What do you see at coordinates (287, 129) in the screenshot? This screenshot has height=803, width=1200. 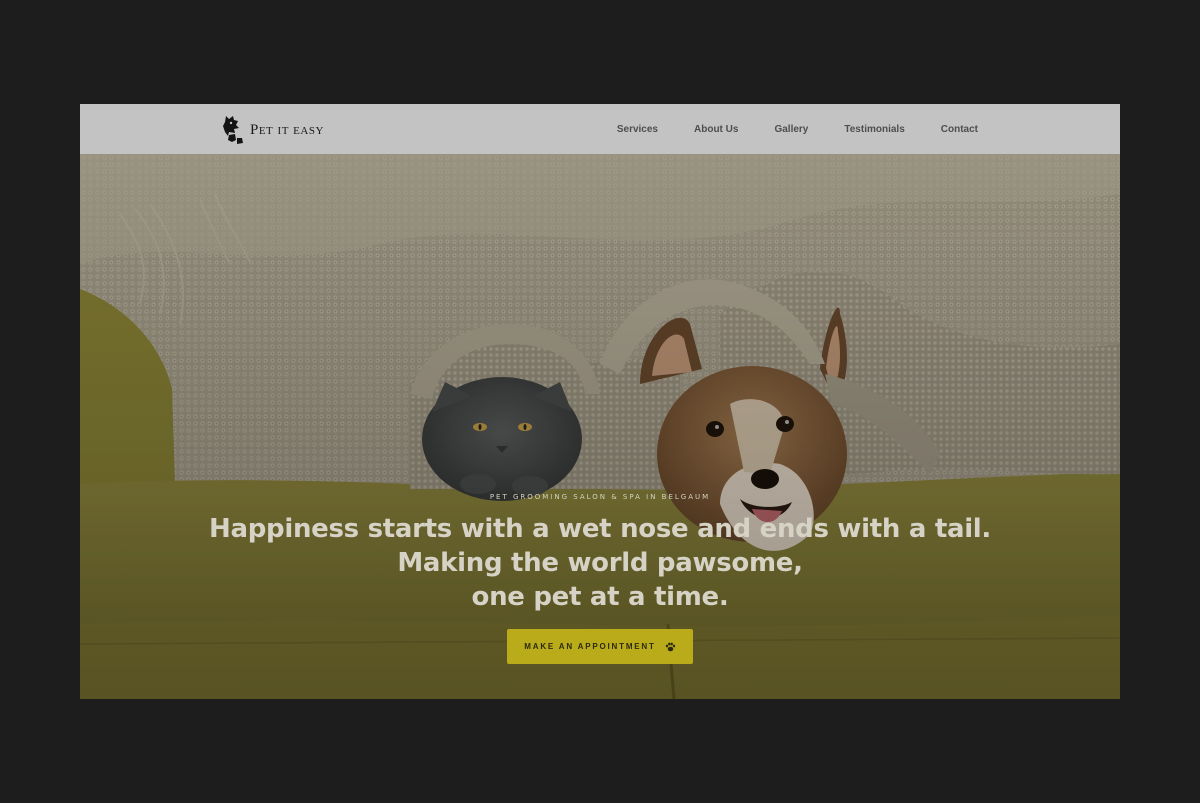 I see `brand-name: Pet it easy` at bounding box center [287, 129].